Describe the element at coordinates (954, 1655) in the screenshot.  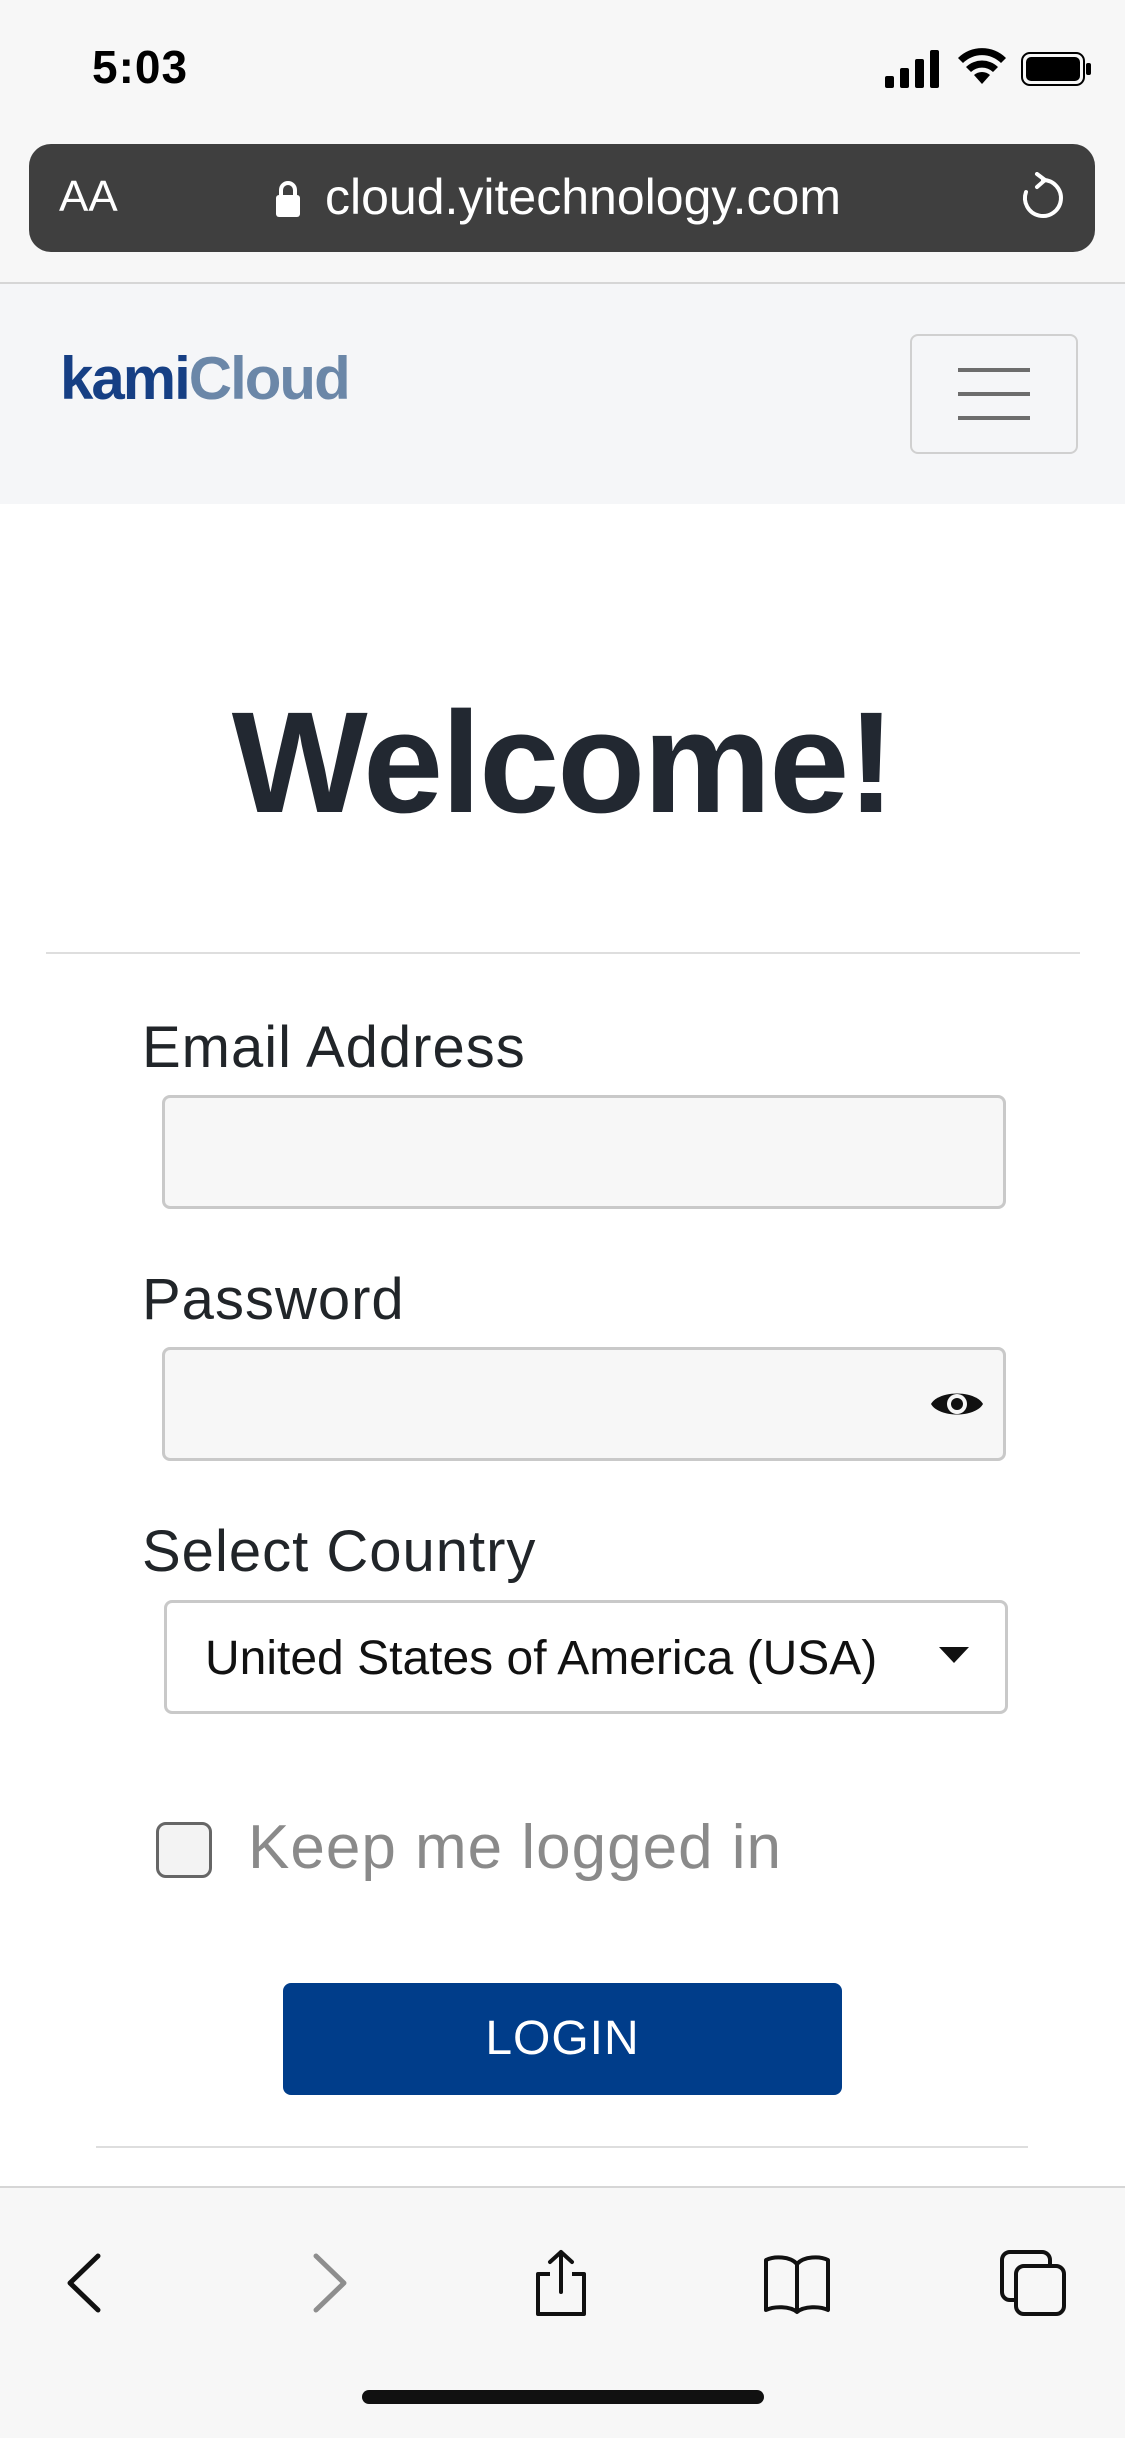
I see `chevron-down-icon` at that location.